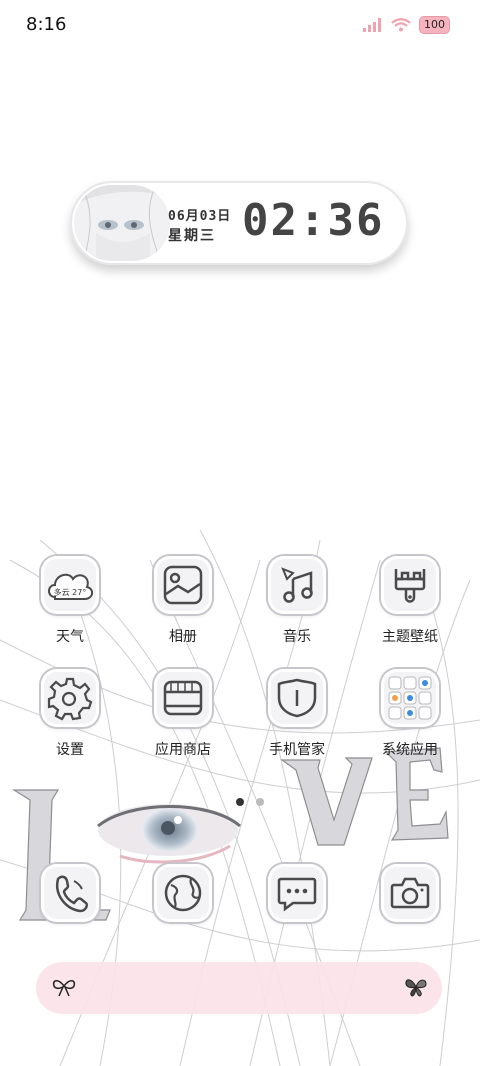 The width and height of the screenshot is (480, 1066). I want to click on weather-icon: 多云 27°, so click(70, 585).